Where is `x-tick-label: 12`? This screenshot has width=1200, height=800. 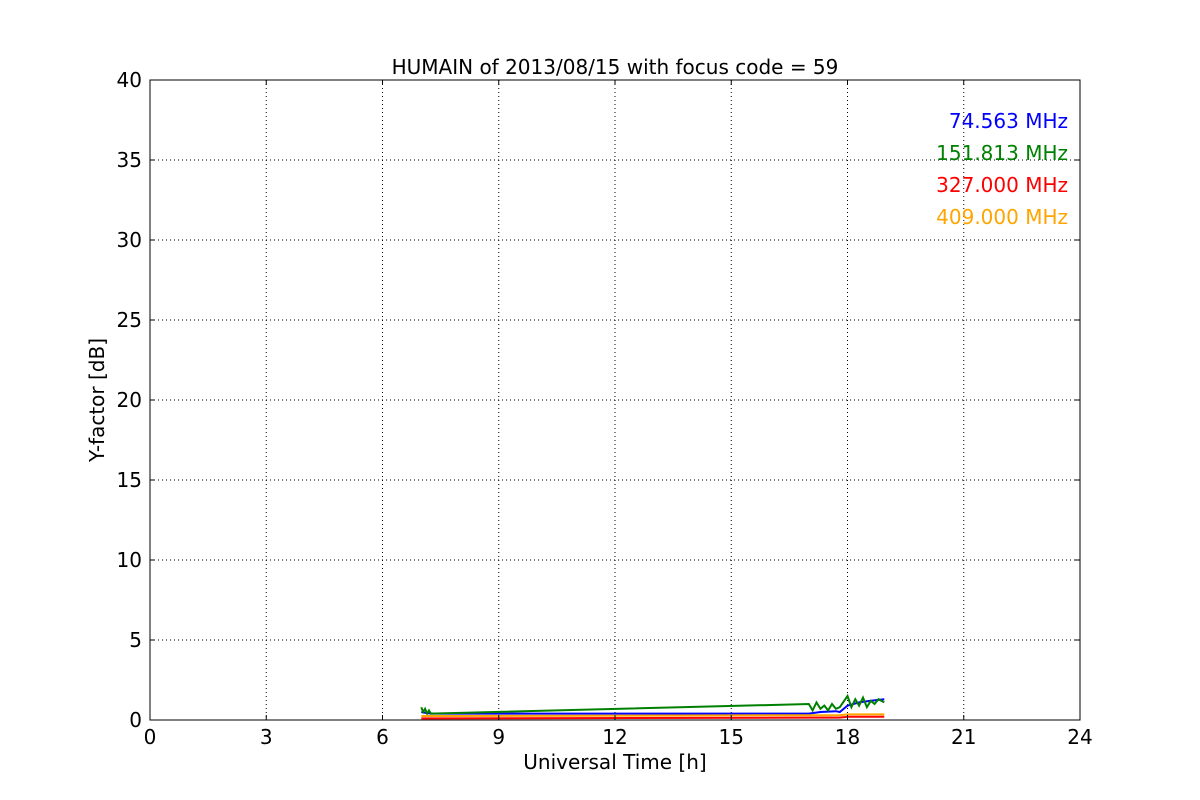
x-tick-label: 12 is located at coordinates (614, 737).